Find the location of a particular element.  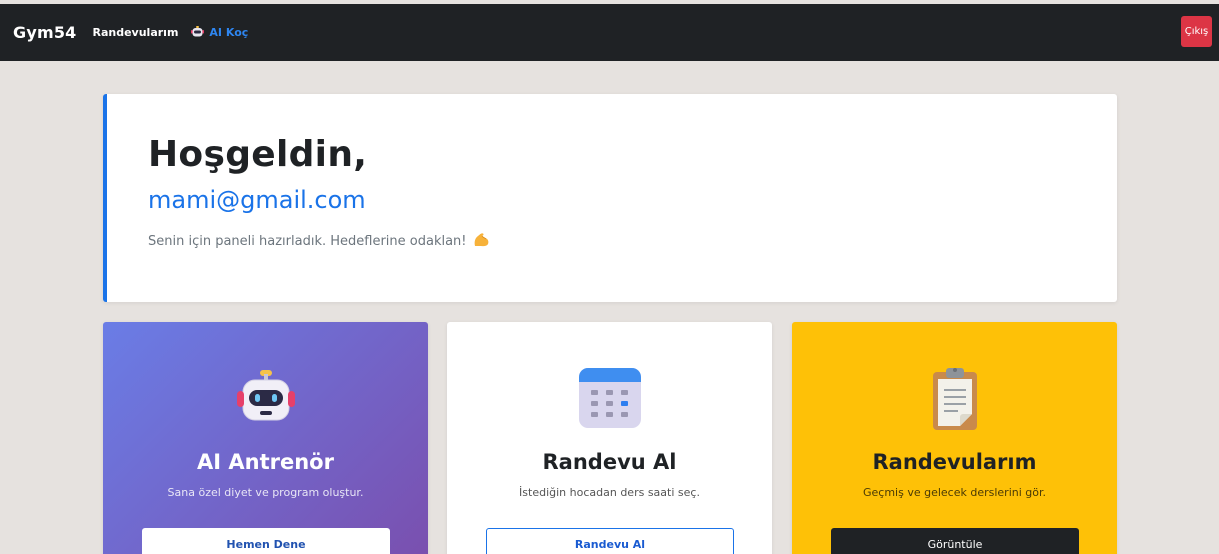

clipboard-icon is located at coordinates (955, 399).